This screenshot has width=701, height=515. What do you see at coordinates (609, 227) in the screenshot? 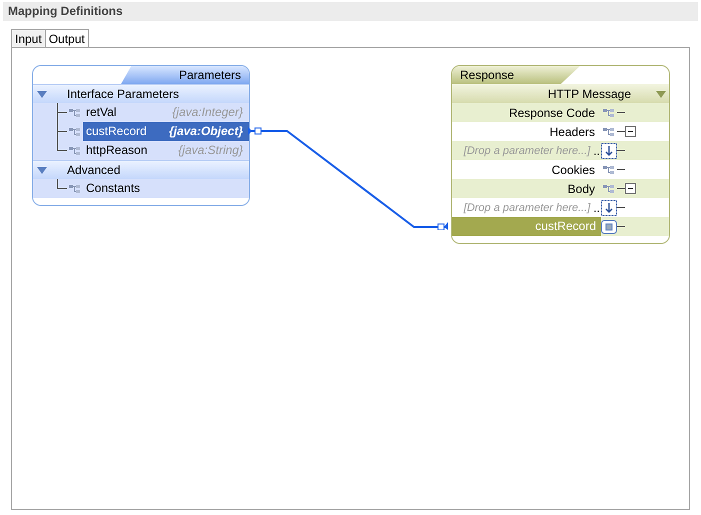
I see `object-icon` at bounding box center [609, 227].